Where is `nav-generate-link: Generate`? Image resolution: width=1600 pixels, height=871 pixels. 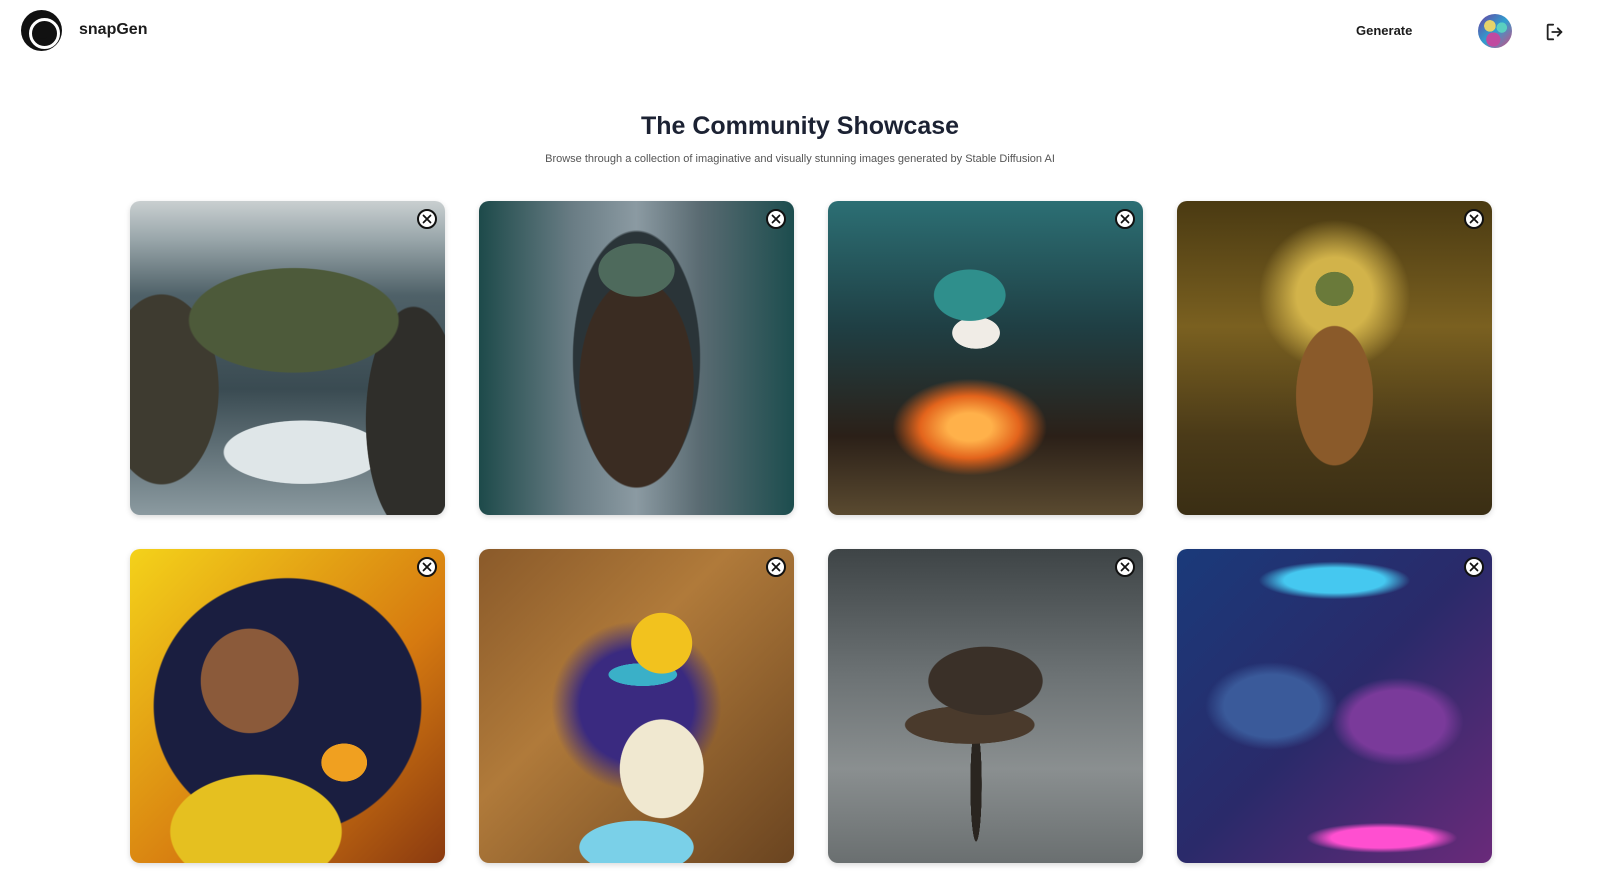
nav-generate-link: Generate is located at coordinates (1384, 30).